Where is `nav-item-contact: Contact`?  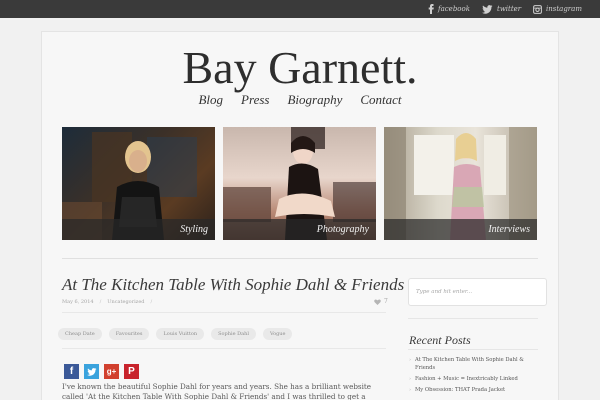
nav-item-contact: Contact is located at coordinates (380, 100).